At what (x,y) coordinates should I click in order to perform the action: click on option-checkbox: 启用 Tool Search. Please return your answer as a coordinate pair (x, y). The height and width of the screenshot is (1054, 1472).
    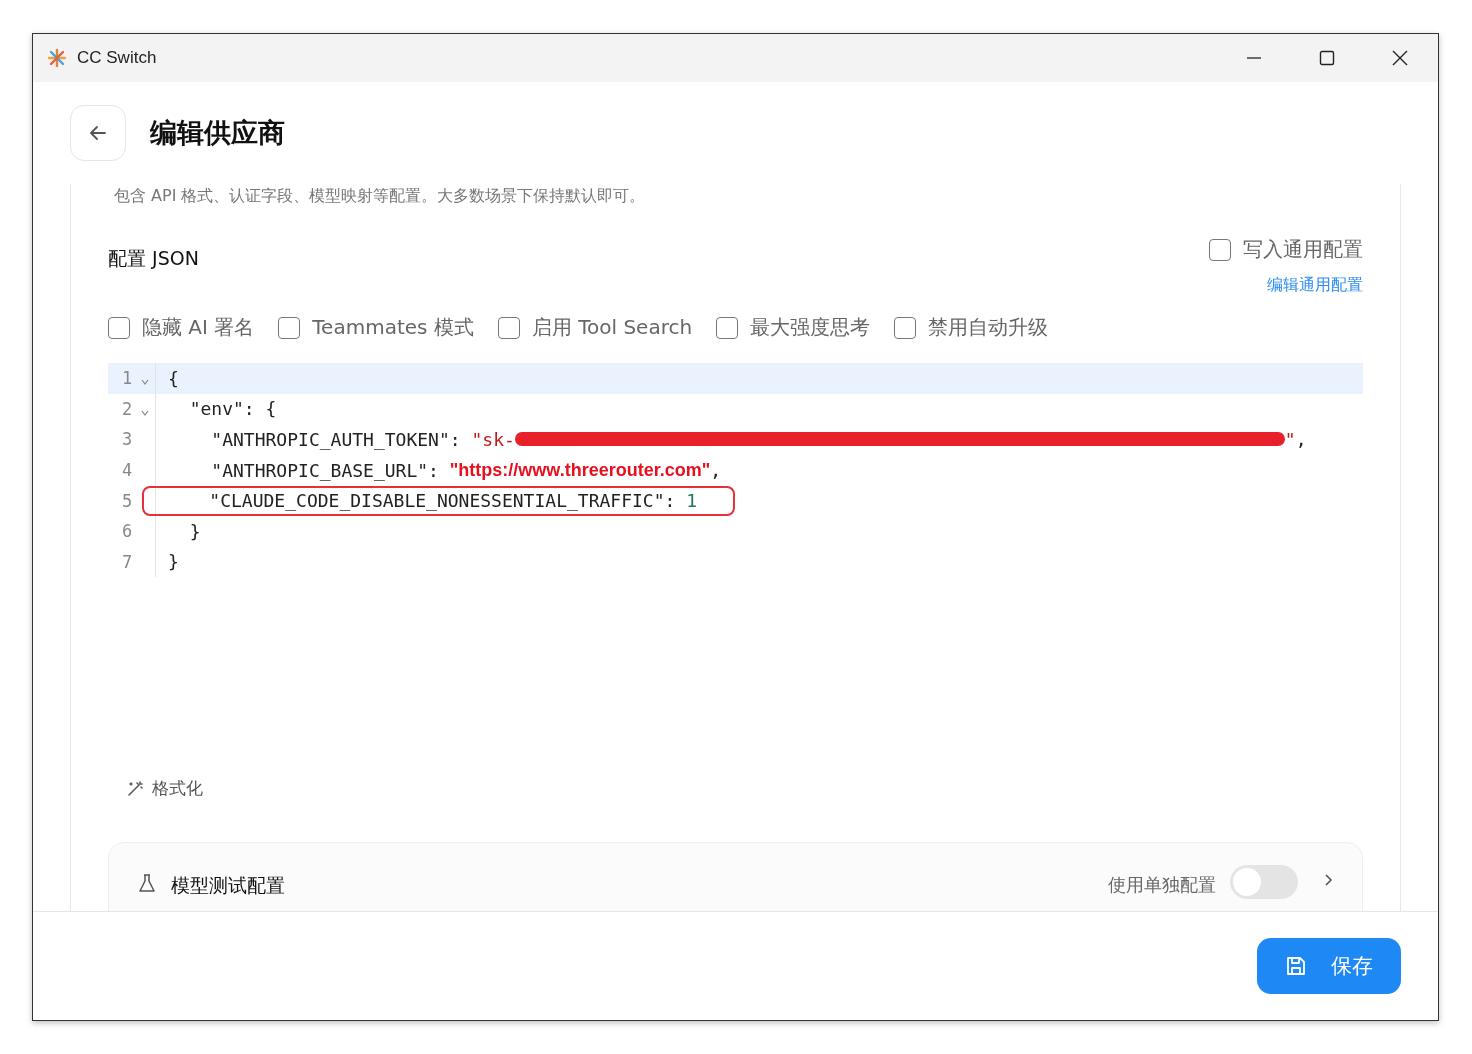
    Looking at the image, I should click on (595, 327).